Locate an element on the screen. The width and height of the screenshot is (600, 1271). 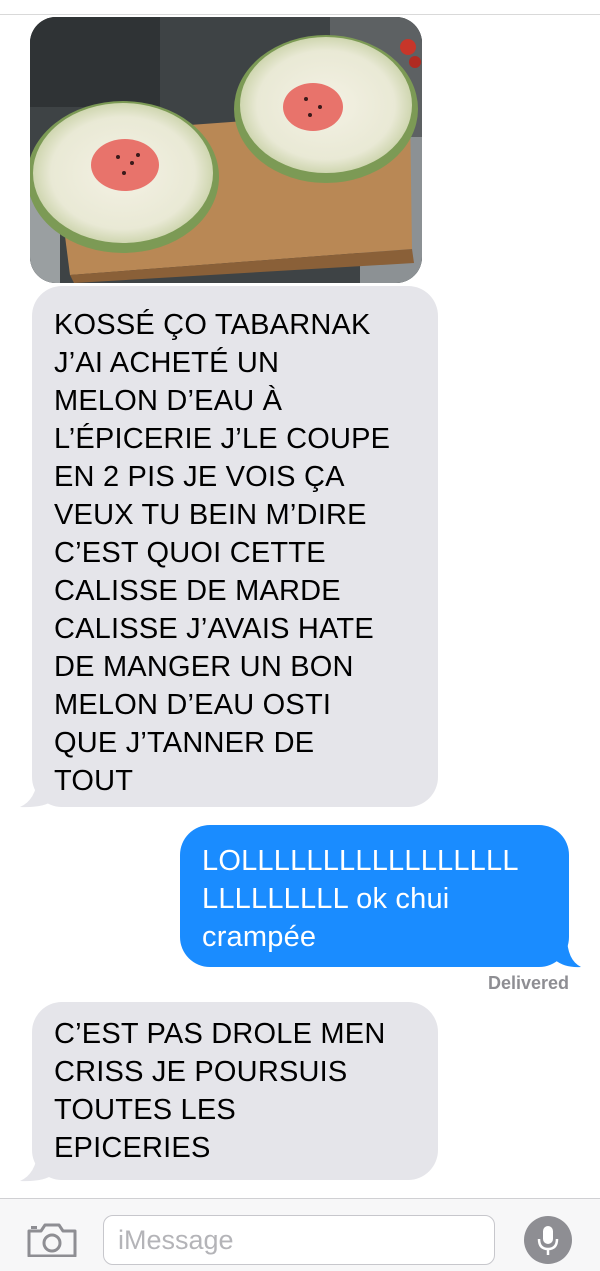
melon-photo is located at coordinates (226, 150).